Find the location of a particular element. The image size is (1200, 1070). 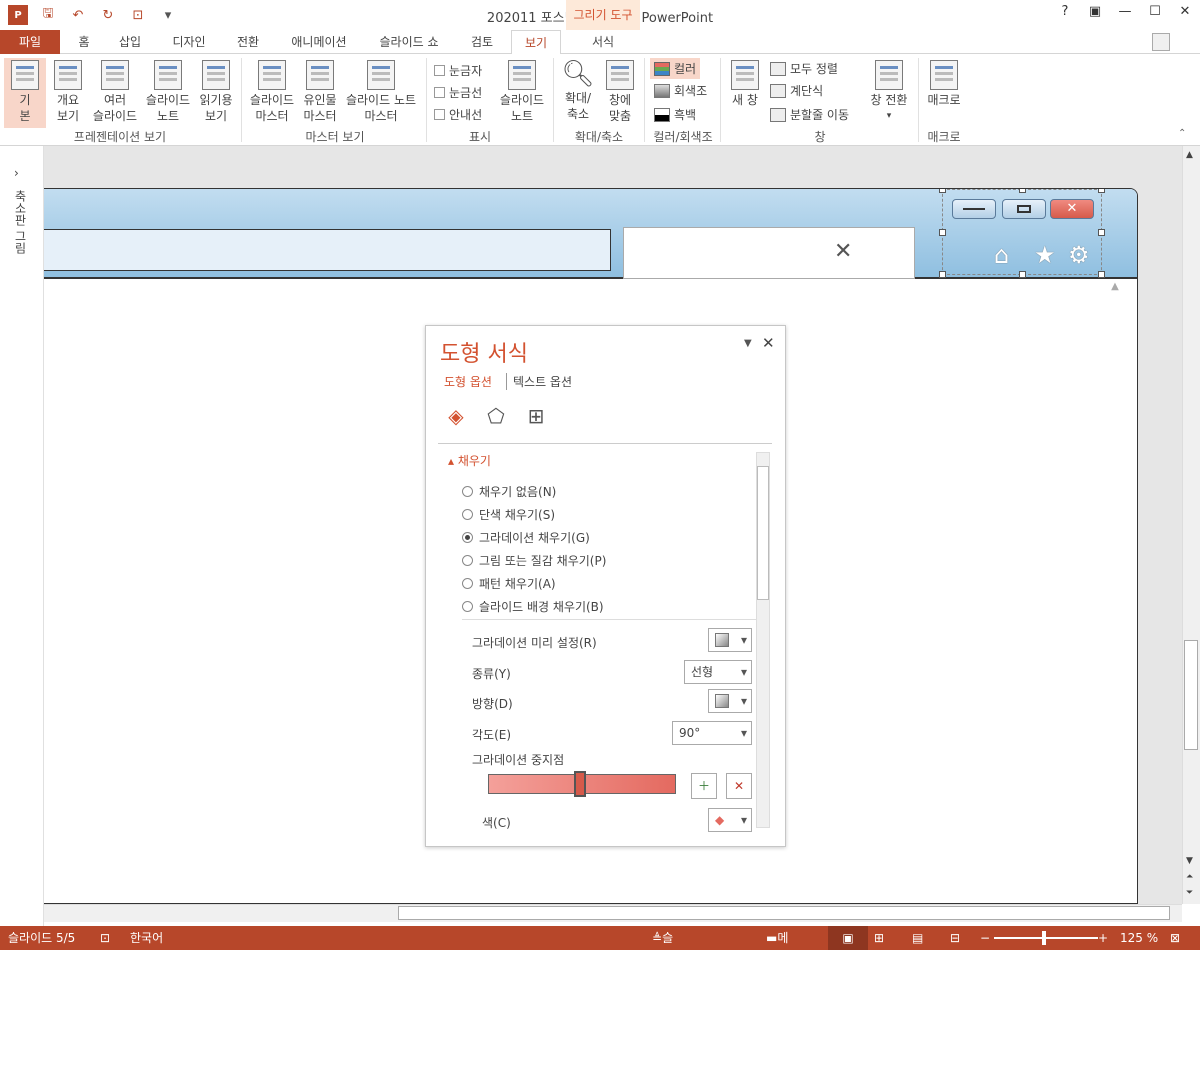

color-view-button: 컬러 is located at coordinates (675, 68).